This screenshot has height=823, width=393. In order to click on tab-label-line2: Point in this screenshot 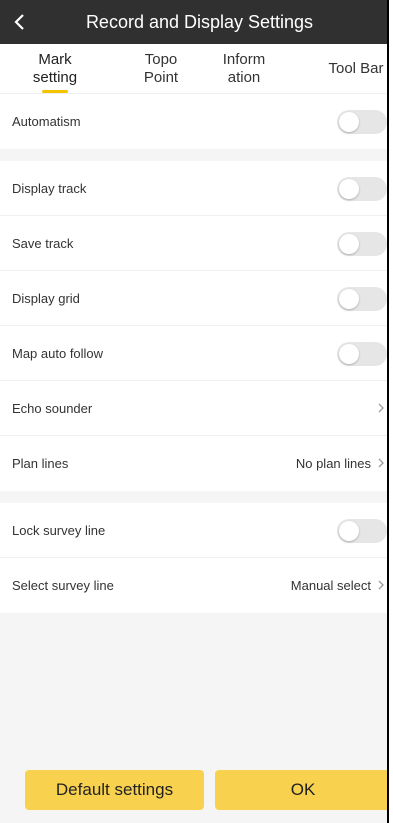, I will do `click(161, 77)`.